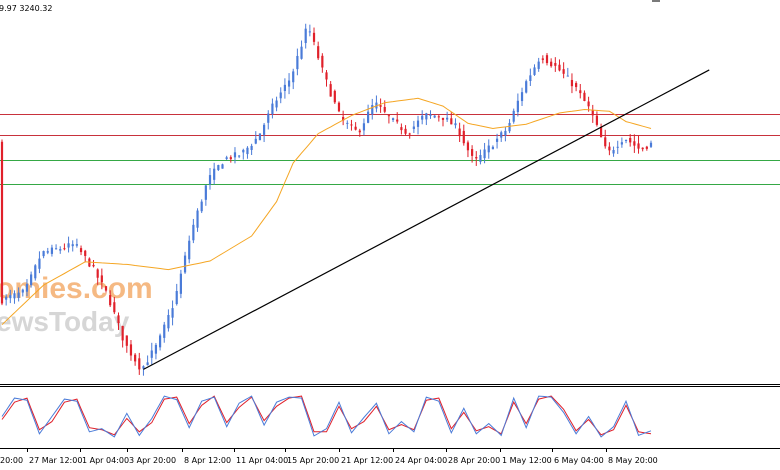  Describe the element at coordinates (326, 416) in the screenshot. I see `stochastic-pane` at that location.